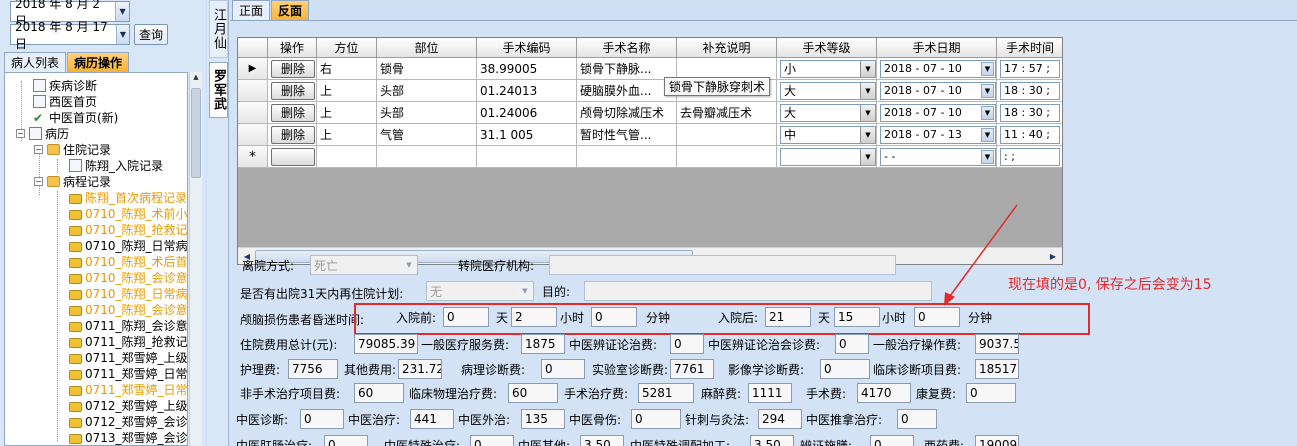  Describe the element at coordinates (758, 291) in the screenshot. I see `purpose-field` at that location.